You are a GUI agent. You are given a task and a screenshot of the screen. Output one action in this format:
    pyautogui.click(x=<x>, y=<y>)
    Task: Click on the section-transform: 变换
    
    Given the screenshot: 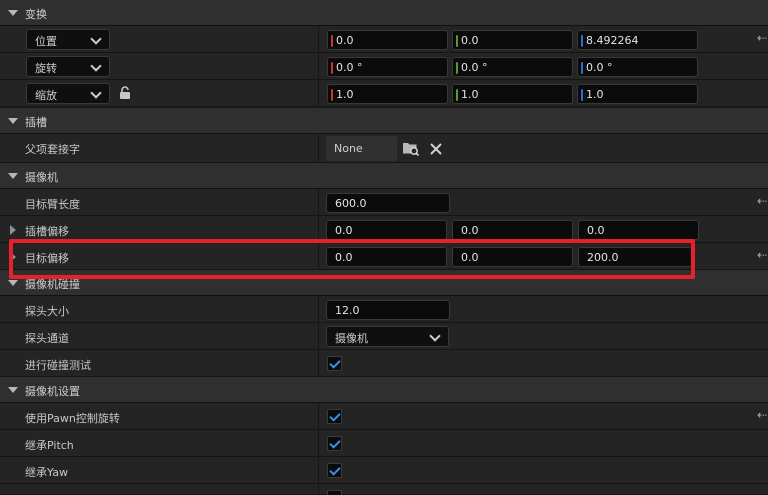 What is the action you would take?
    pyautogui.click(x=384, y=13)
    